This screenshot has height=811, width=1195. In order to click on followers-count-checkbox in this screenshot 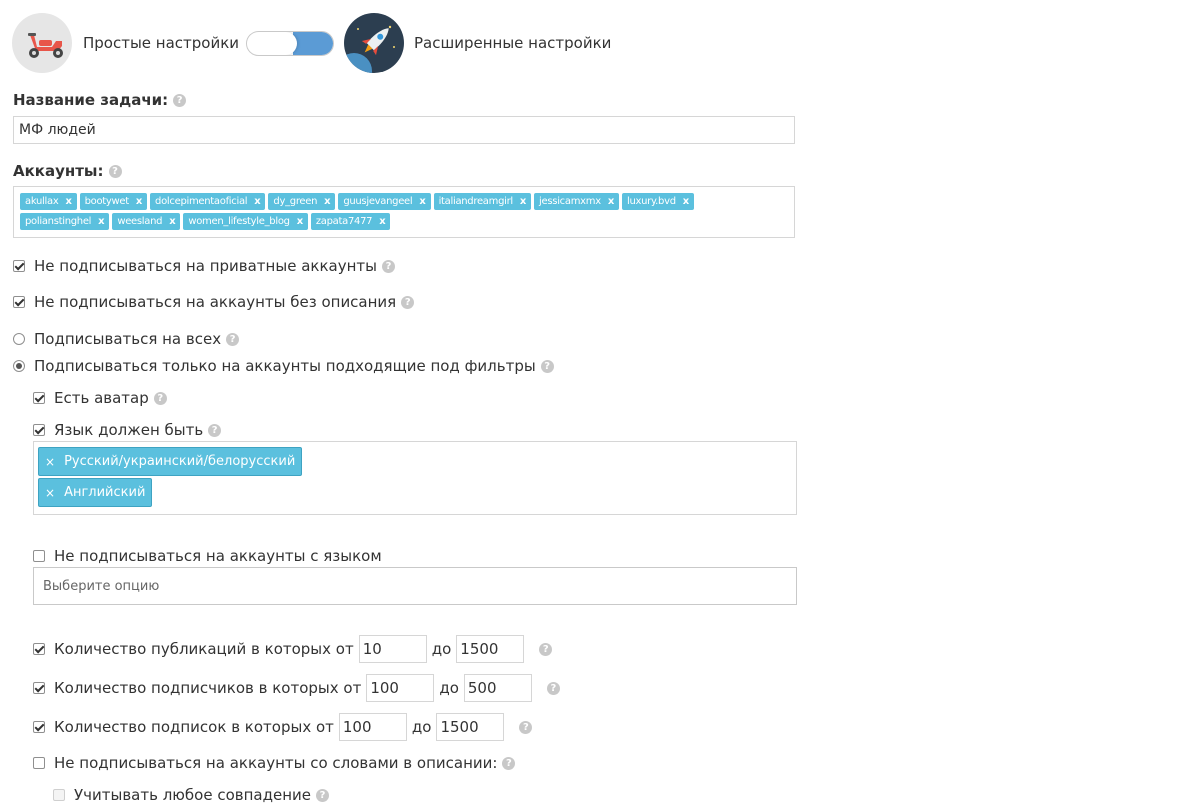, I will do `click(39, 688)`.